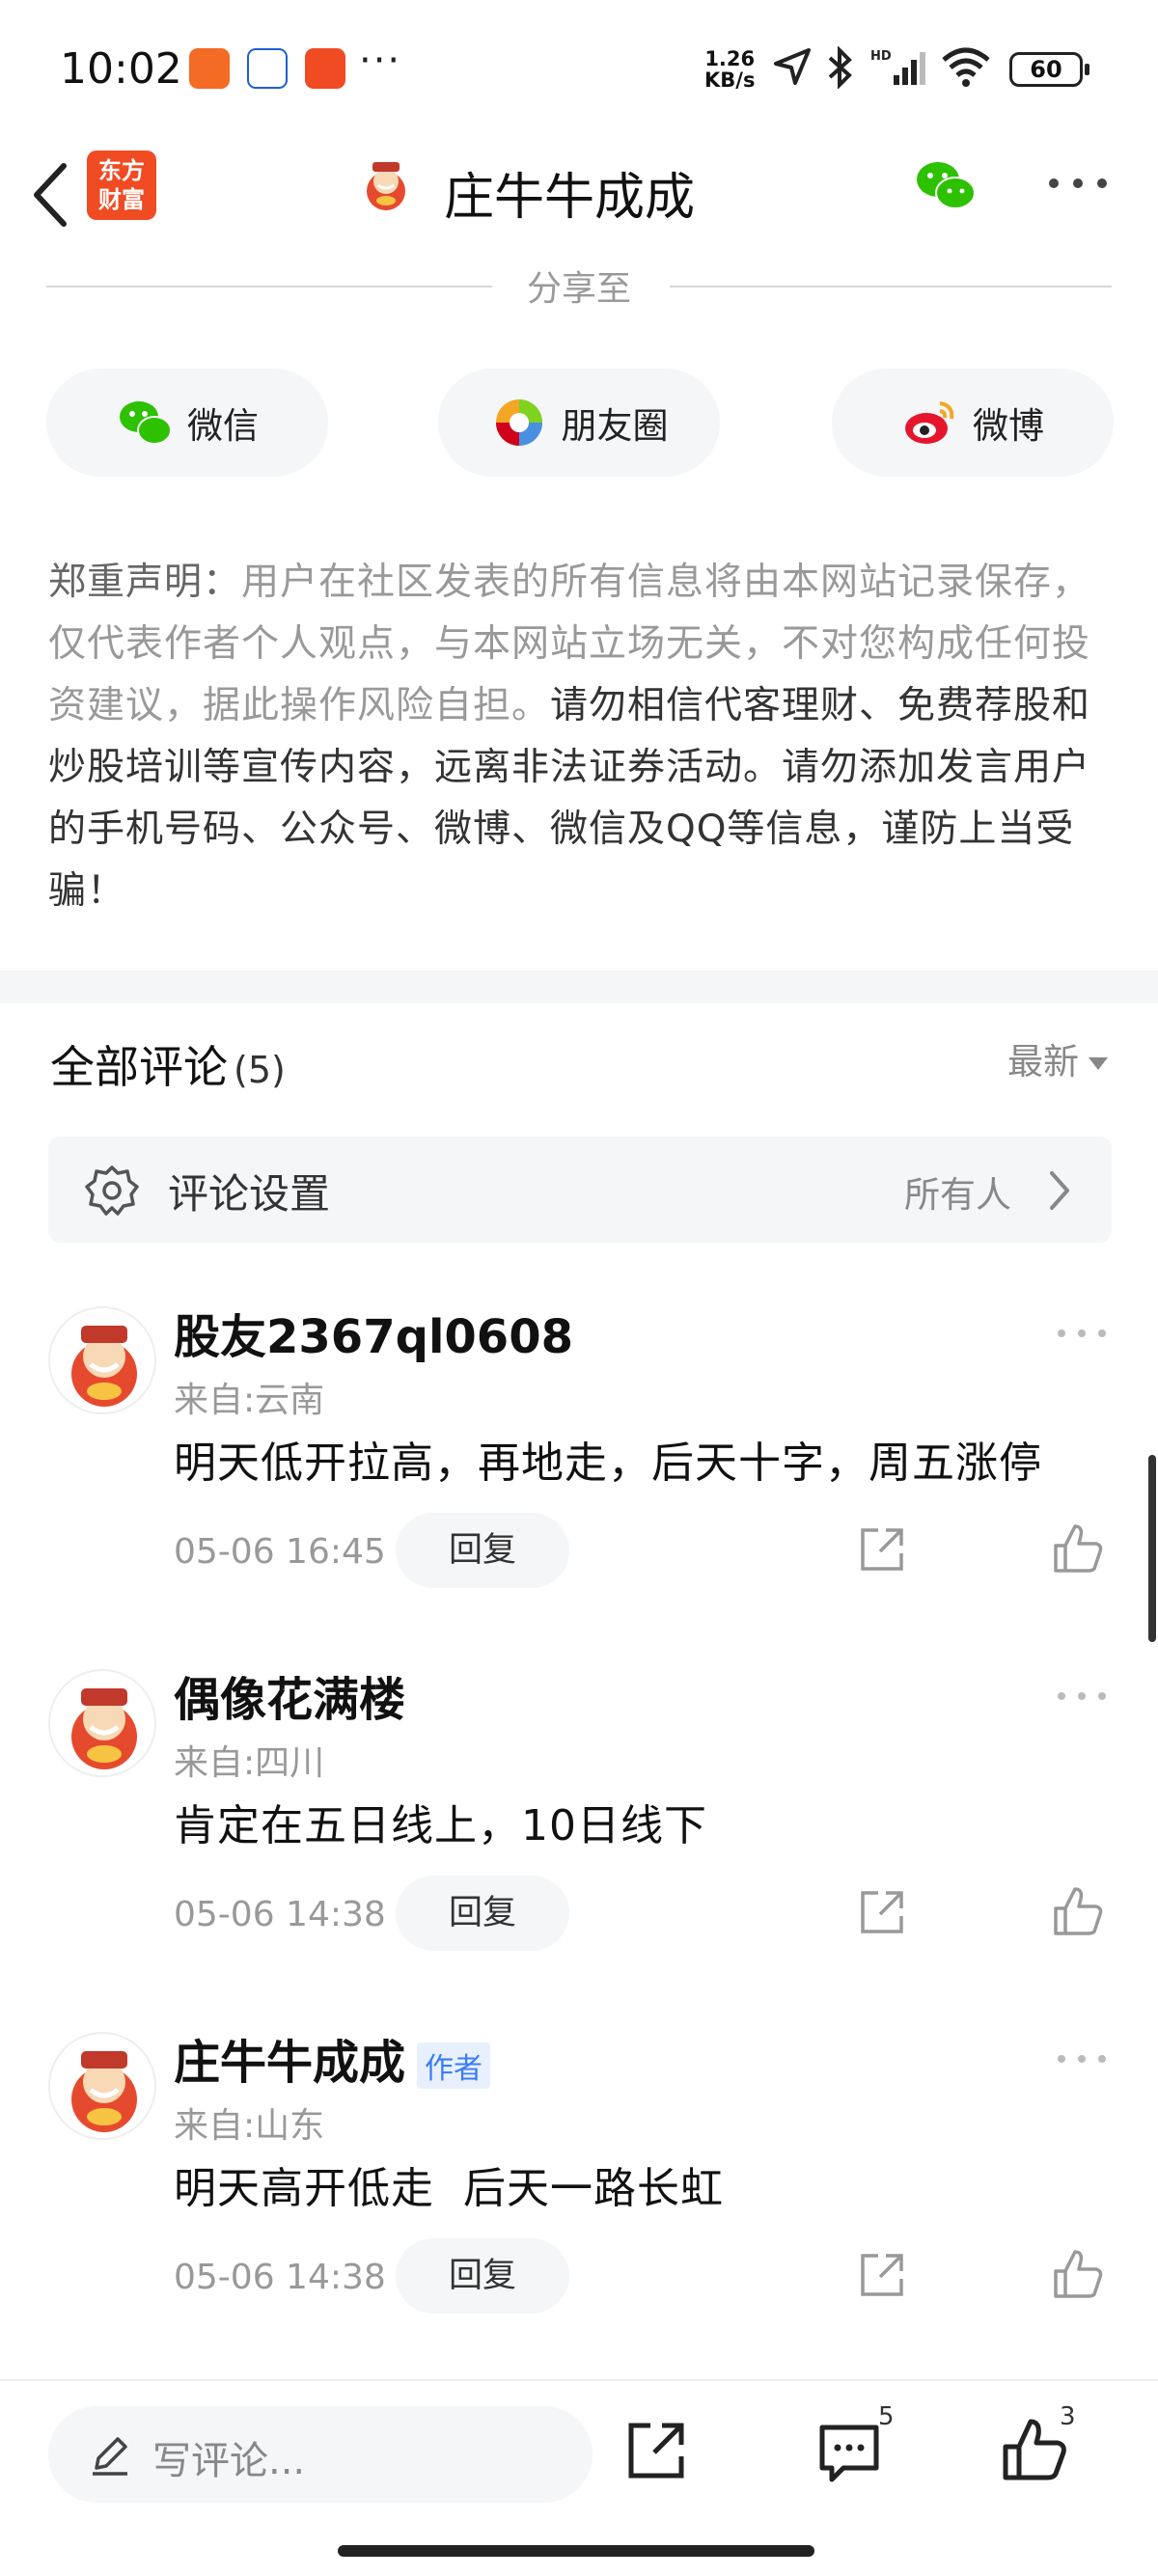 The image size is (1158, 2576). What do you see at coordinates (849, 2453) in the screenshot?
I see `comment-icon` at bounding box center [849, 2453].